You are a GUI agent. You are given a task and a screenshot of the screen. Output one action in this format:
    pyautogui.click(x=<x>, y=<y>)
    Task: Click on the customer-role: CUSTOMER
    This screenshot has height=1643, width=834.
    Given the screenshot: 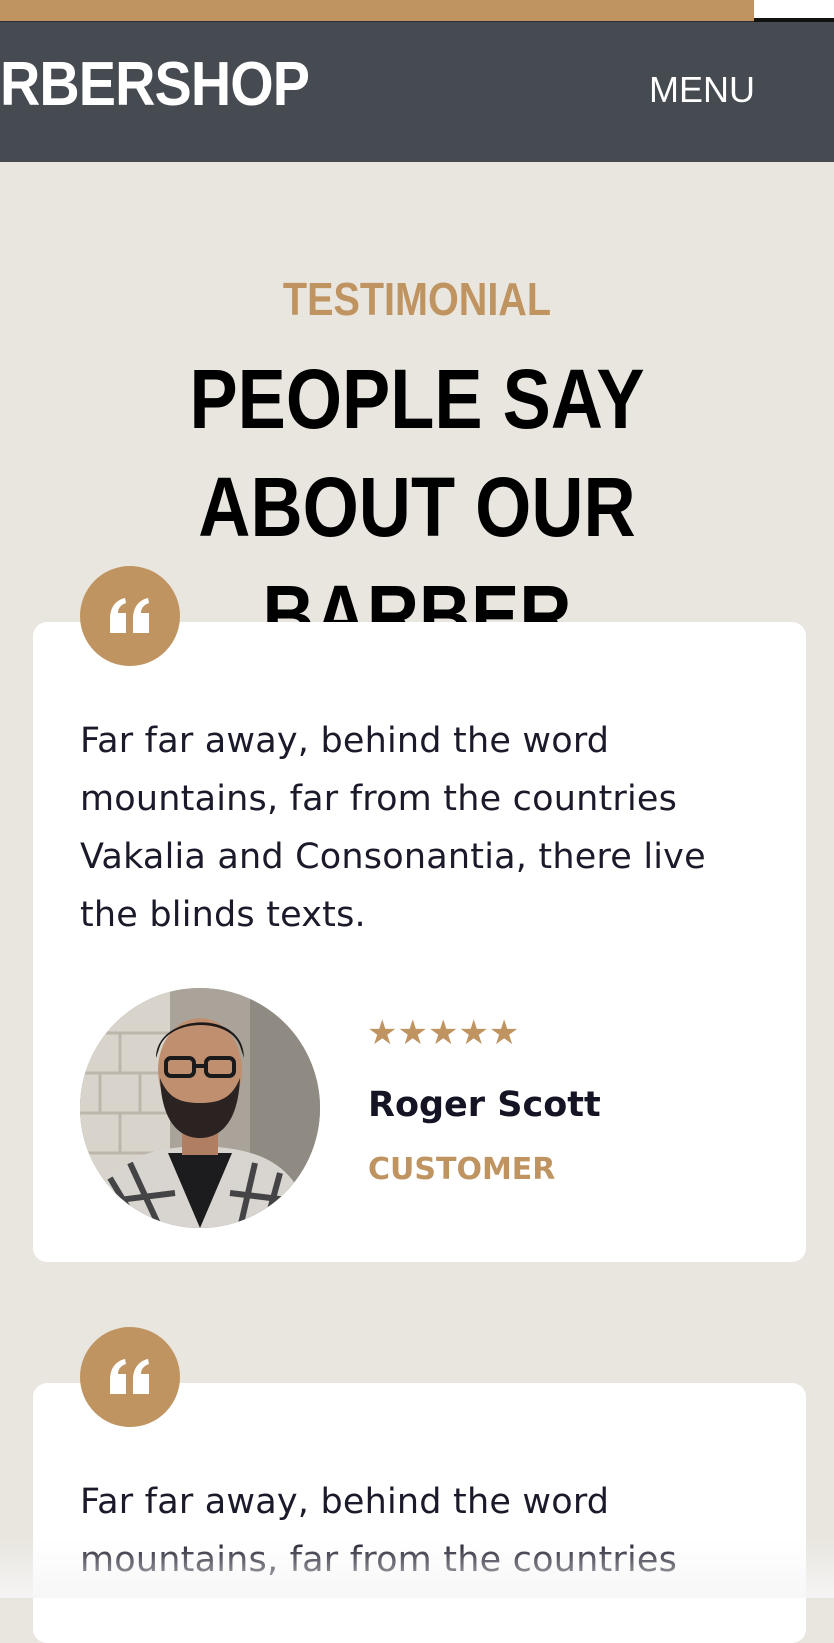 What is the action you would take?
    pyautogui.click(x=462, y=1169)
    